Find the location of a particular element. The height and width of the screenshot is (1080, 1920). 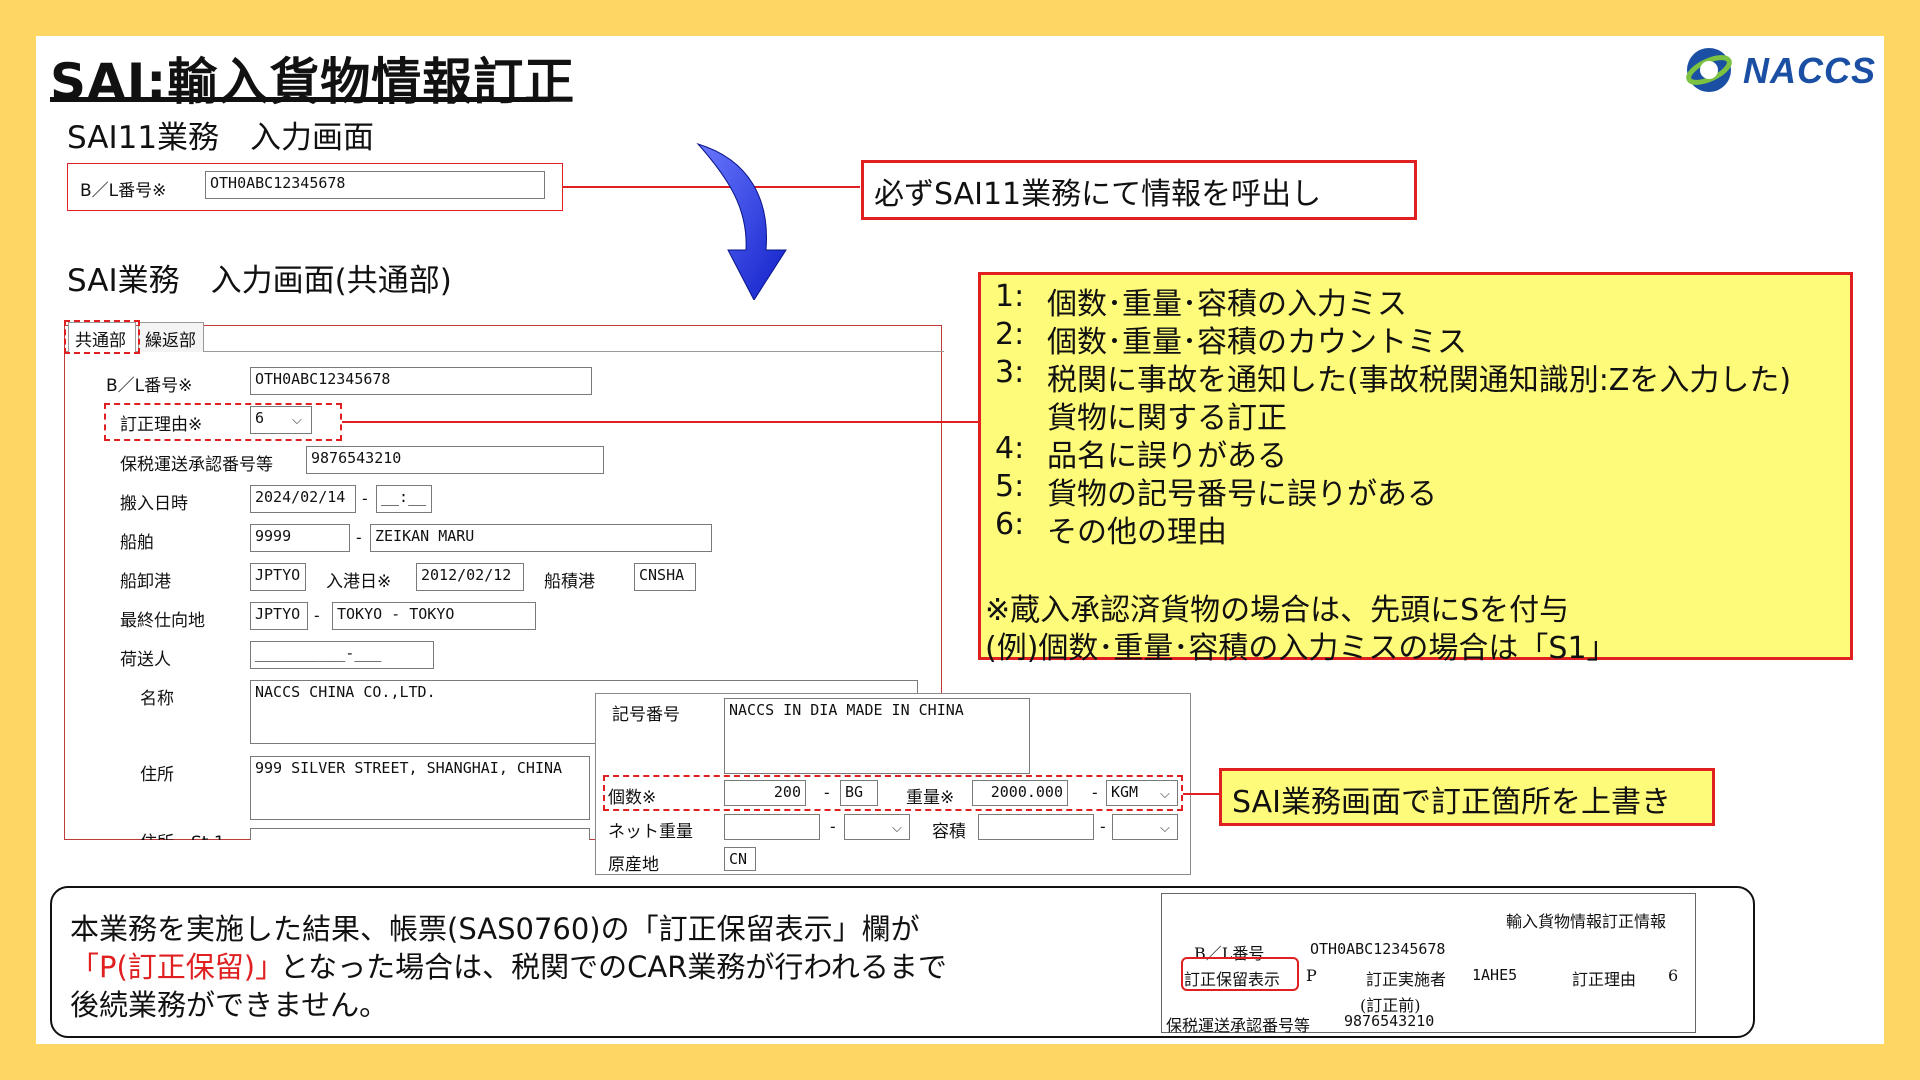

sai11-bl-input: OTH0ABC12345678 is located at coordinates (375, 185).